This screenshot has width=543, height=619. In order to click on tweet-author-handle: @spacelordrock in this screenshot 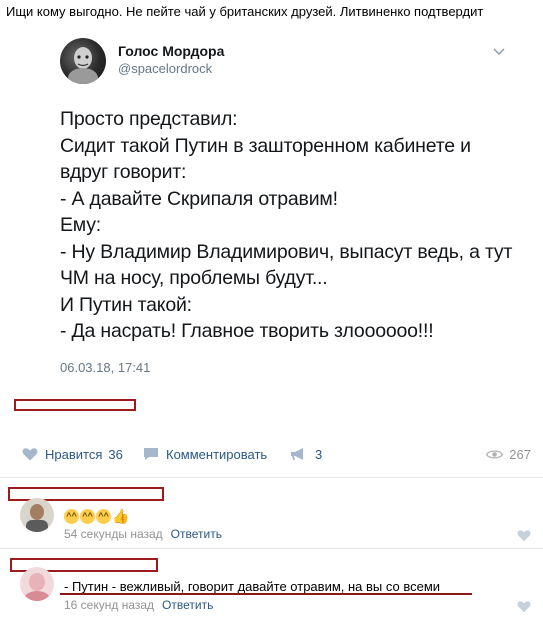, I will do `click(165, 68)`.